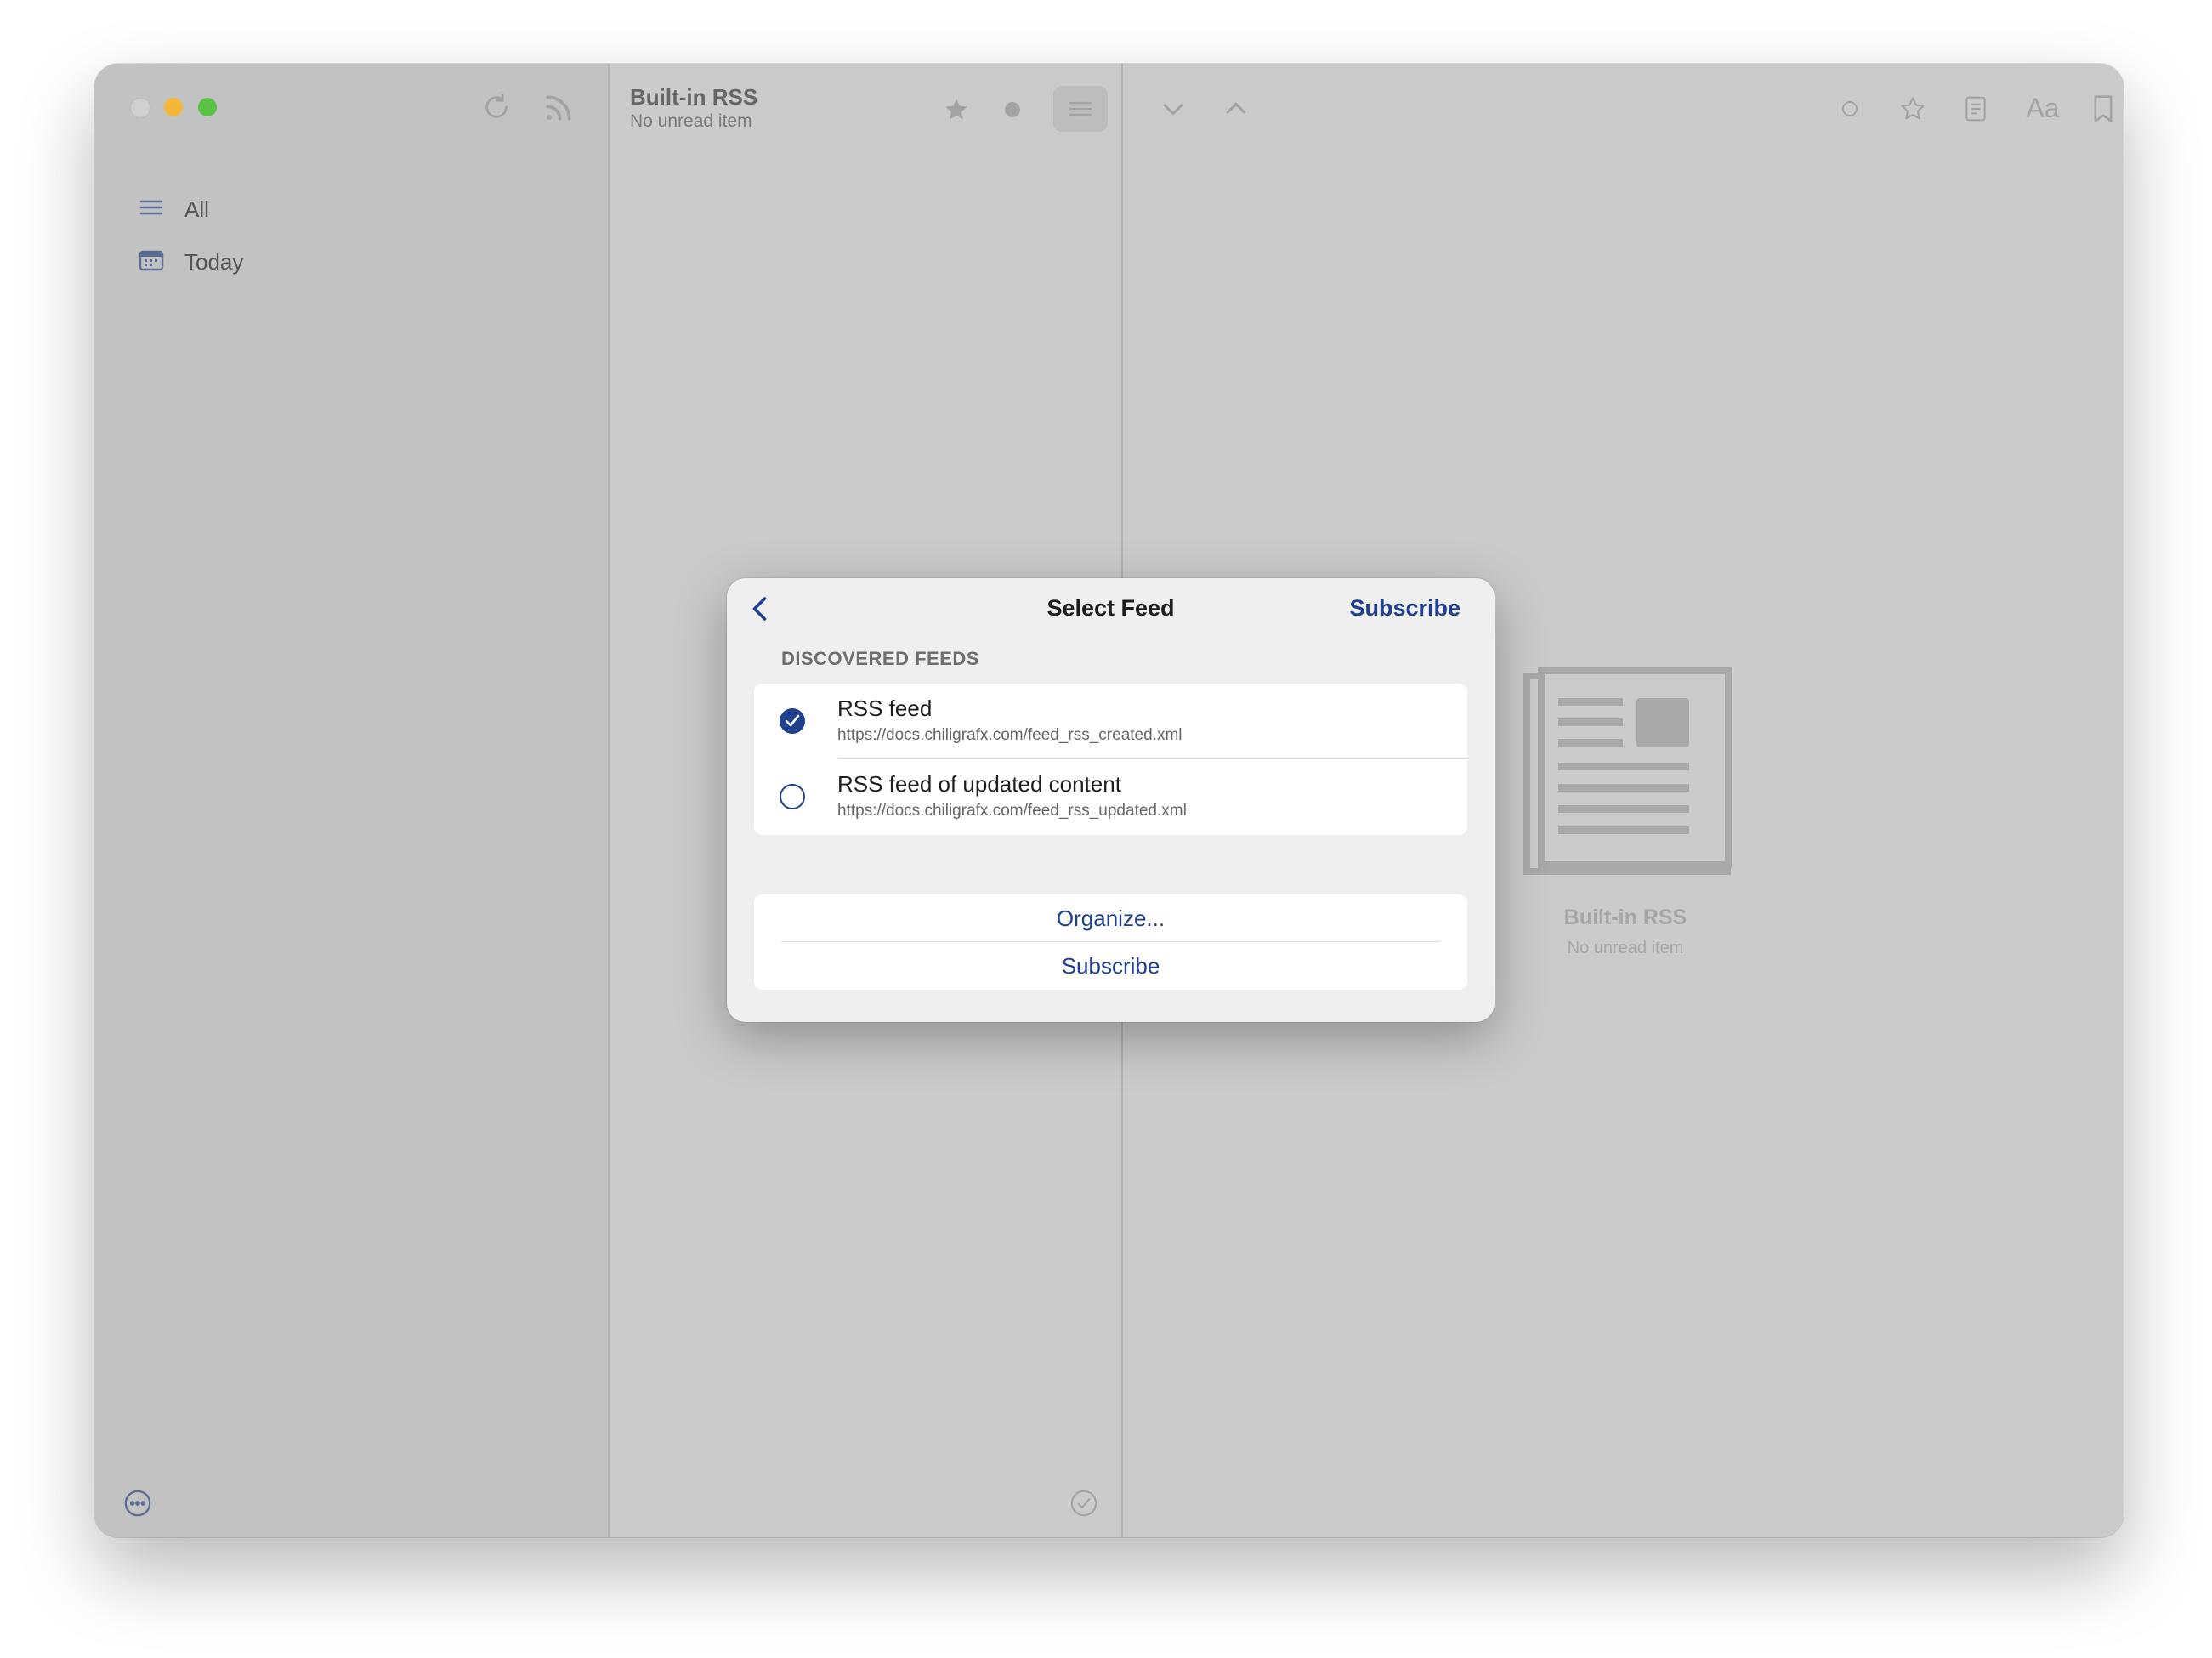 The width and height of the screenshot is (2212, 1658). What do you see at coordinates (694, 97) in the screenshot?
I see `feed-title: Built-in RSS` at bounding box center [694, 97].